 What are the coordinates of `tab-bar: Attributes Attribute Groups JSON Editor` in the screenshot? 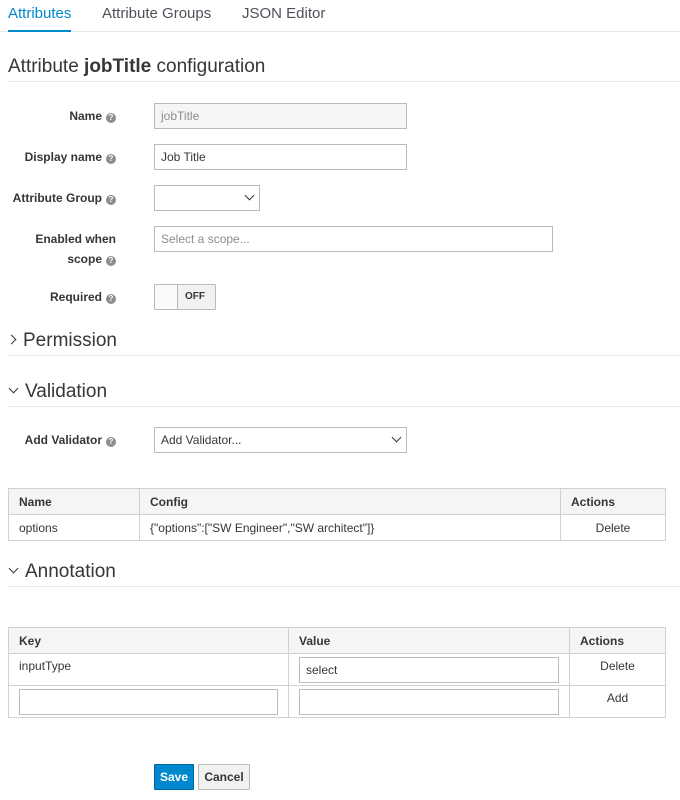 It's located at (340, 16).